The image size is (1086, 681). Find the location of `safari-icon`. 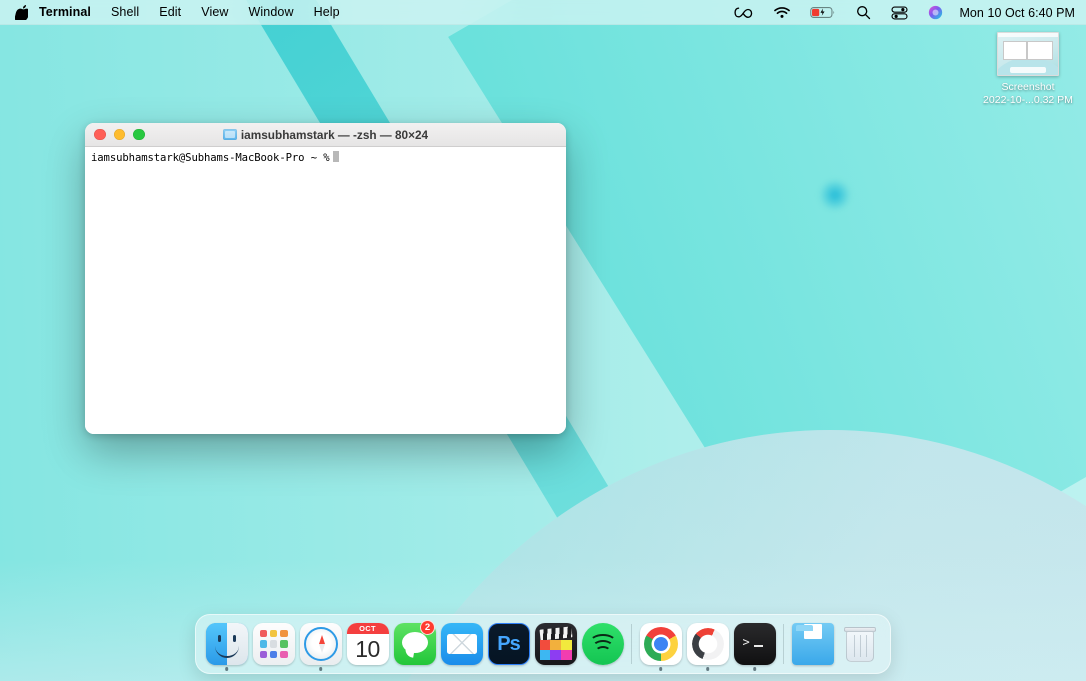

safari-icon is located at coordinates (320, 644).